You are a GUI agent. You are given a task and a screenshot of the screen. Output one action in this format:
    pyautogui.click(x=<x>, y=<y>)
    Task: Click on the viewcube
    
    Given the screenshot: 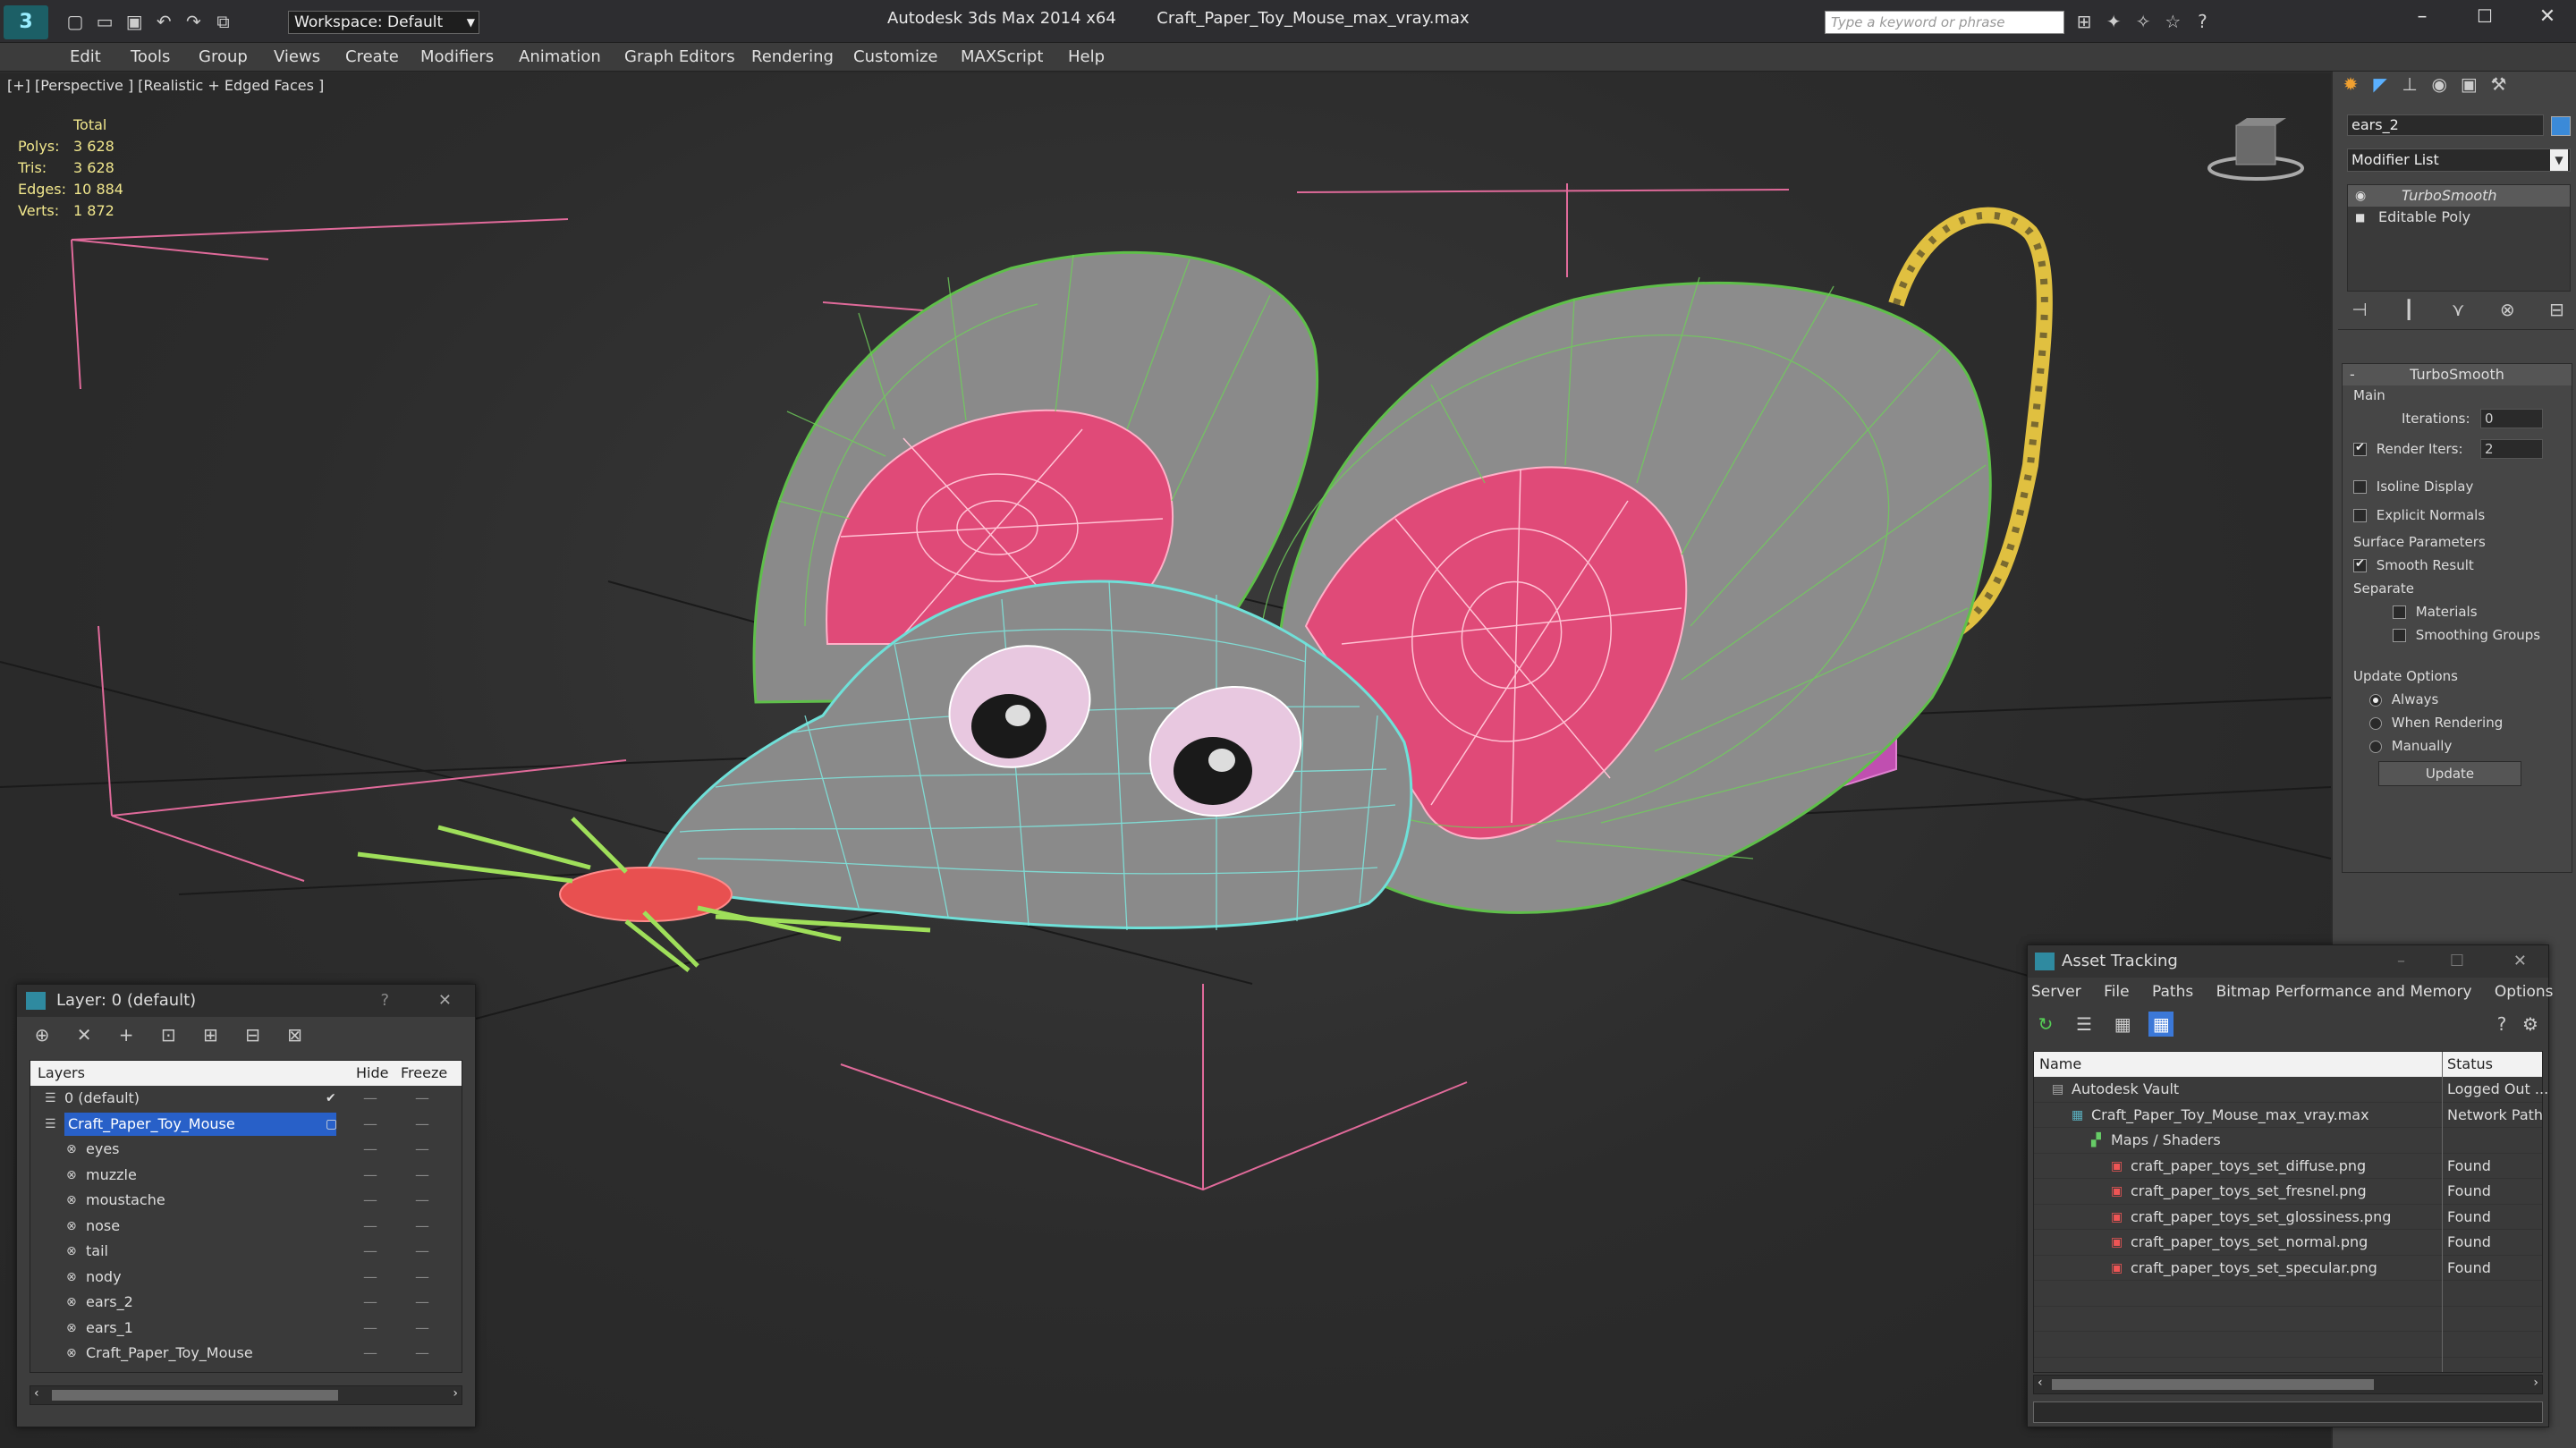 What is the action you would take?
    pyautogui.click(x=2255, y=149)
    